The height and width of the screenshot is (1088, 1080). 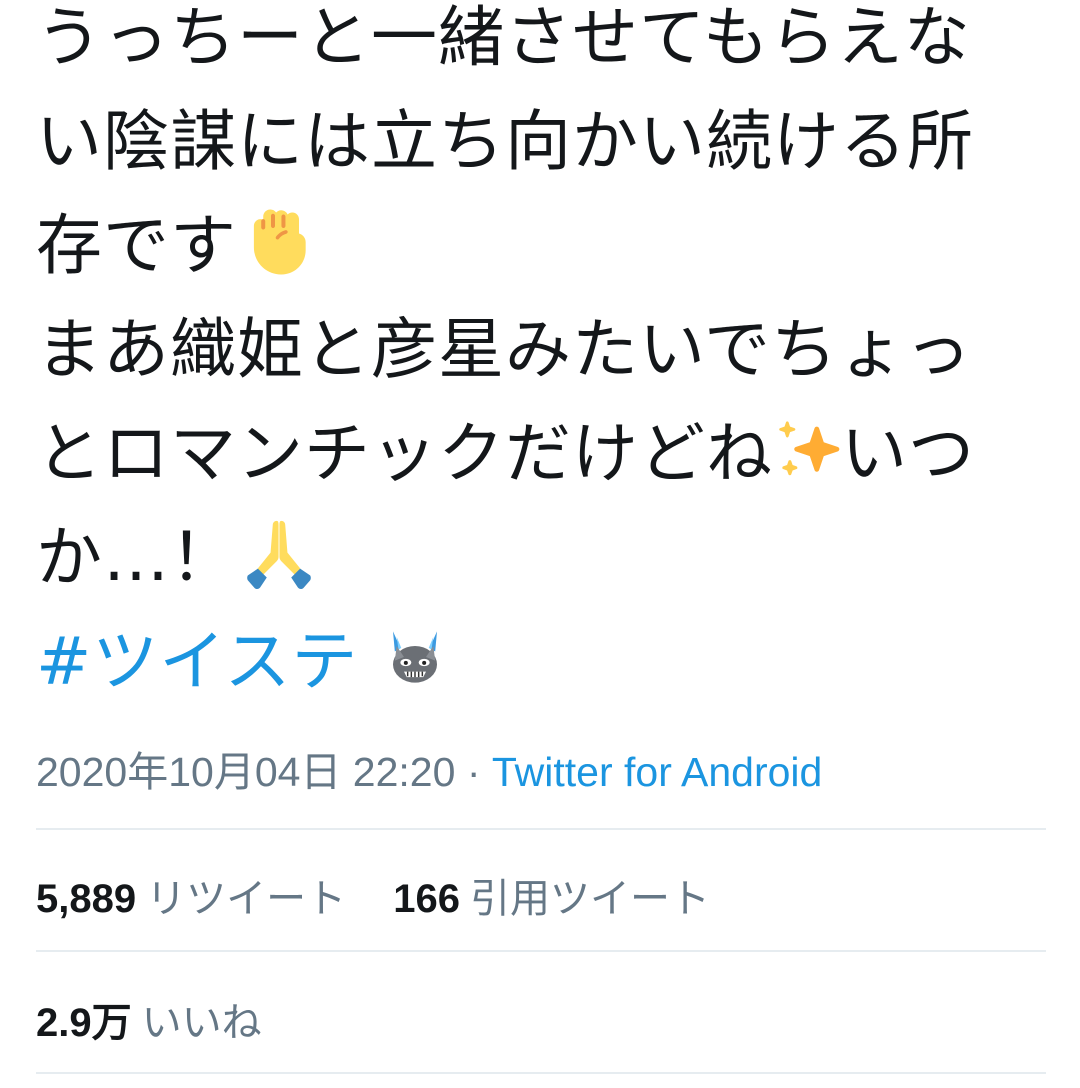 I want to click on tweet-meta: 2020年10月04日 22:20 · Twitter for Android, so click(x=429, y=768).